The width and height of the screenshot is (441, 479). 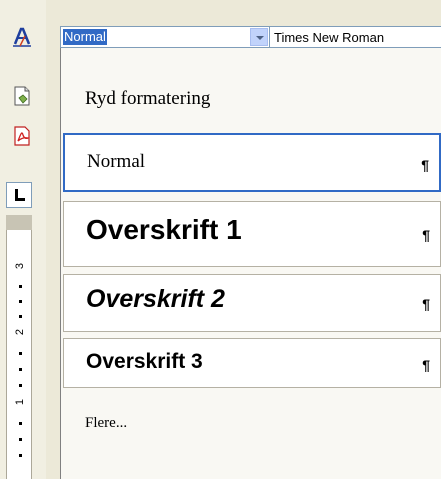 What do you see at coordinates (144, 361) in the screenshot?
I see `style-item-label: Overskrift 3` at bounding box center [144, 361].